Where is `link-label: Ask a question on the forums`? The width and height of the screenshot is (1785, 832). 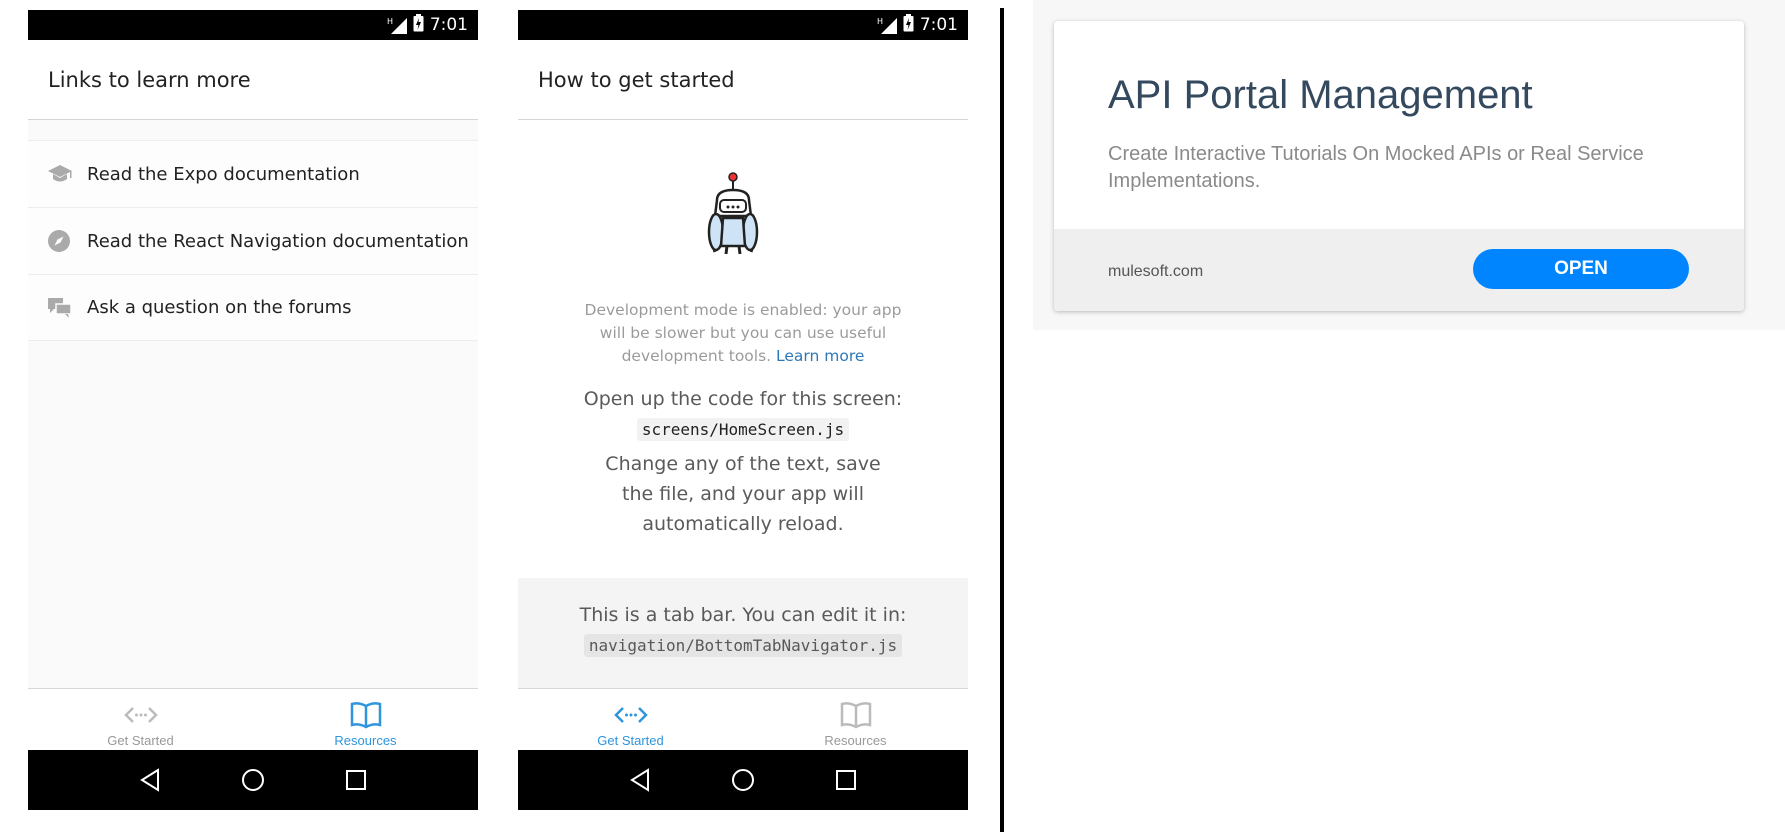
link-label: Ask a question on the forums is located at coordinates (219, 307).